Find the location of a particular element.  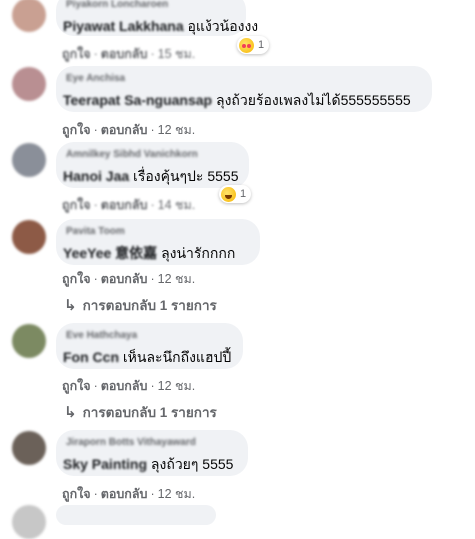

commenter-name: Pavita Toom is located at coordinates (95, 231).